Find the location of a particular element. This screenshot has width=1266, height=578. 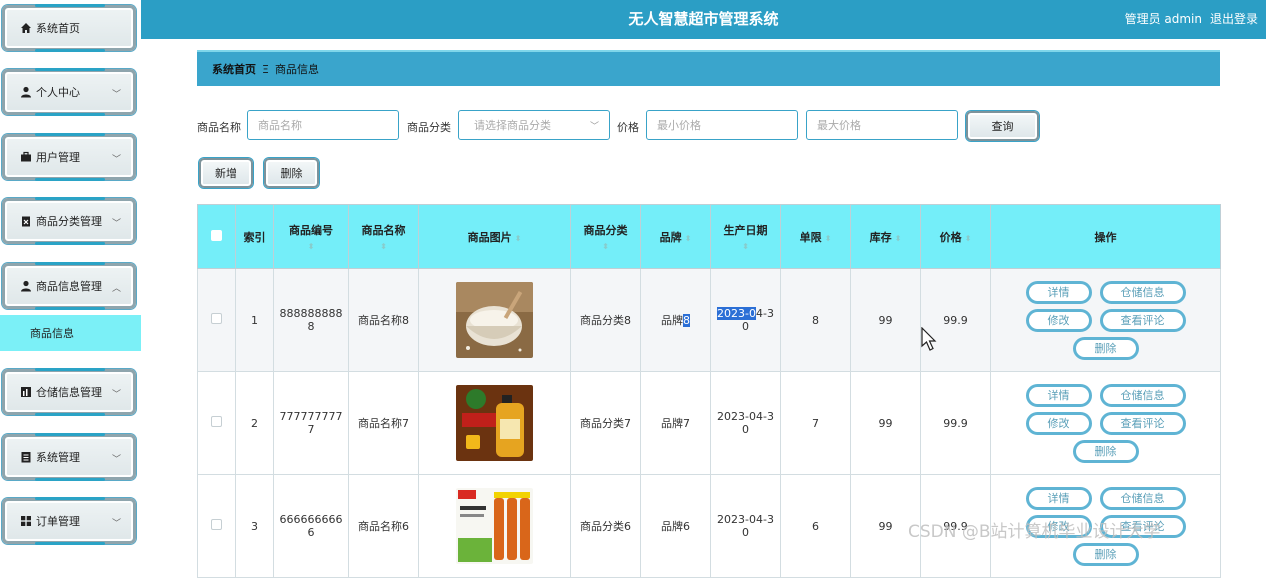

add-button: 新增 is located at coordinates (226, 173).